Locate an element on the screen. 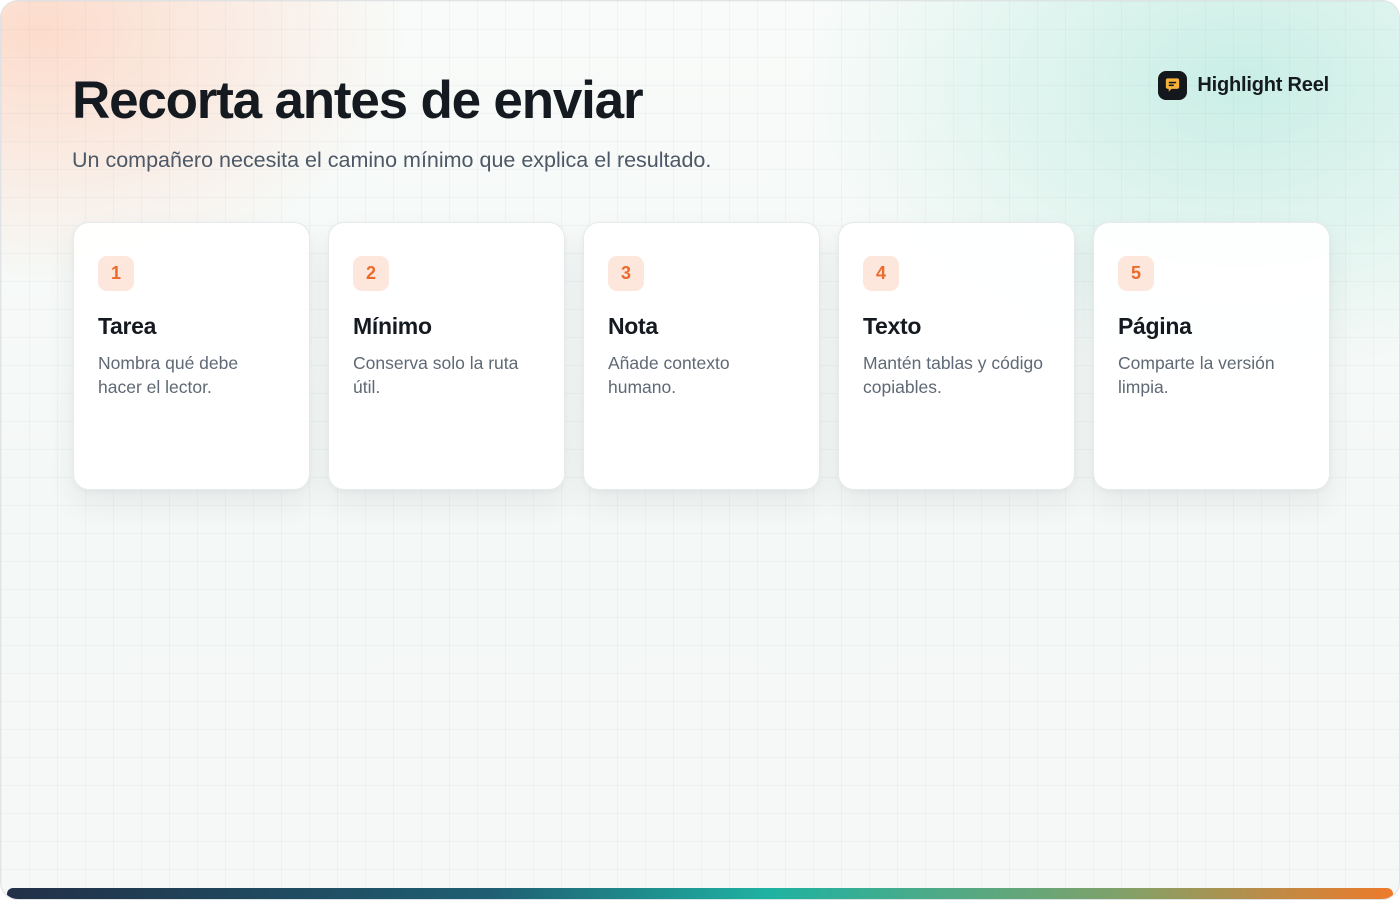  step-description: Conserva solo la ruta útil. is located at coordinates (436, 375).